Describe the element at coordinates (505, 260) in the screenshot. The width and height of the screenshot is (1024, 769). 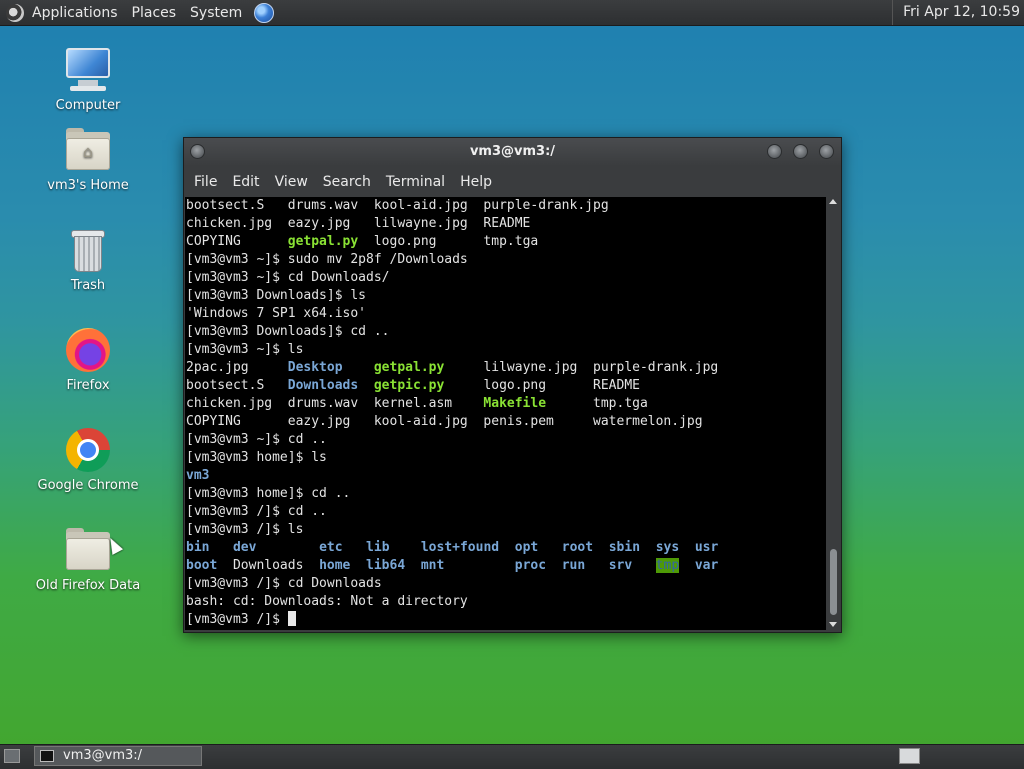
I see `terminal-line: [vm3@vm3 ~]$ sudo mv 2p8f /Downloads` at that location.